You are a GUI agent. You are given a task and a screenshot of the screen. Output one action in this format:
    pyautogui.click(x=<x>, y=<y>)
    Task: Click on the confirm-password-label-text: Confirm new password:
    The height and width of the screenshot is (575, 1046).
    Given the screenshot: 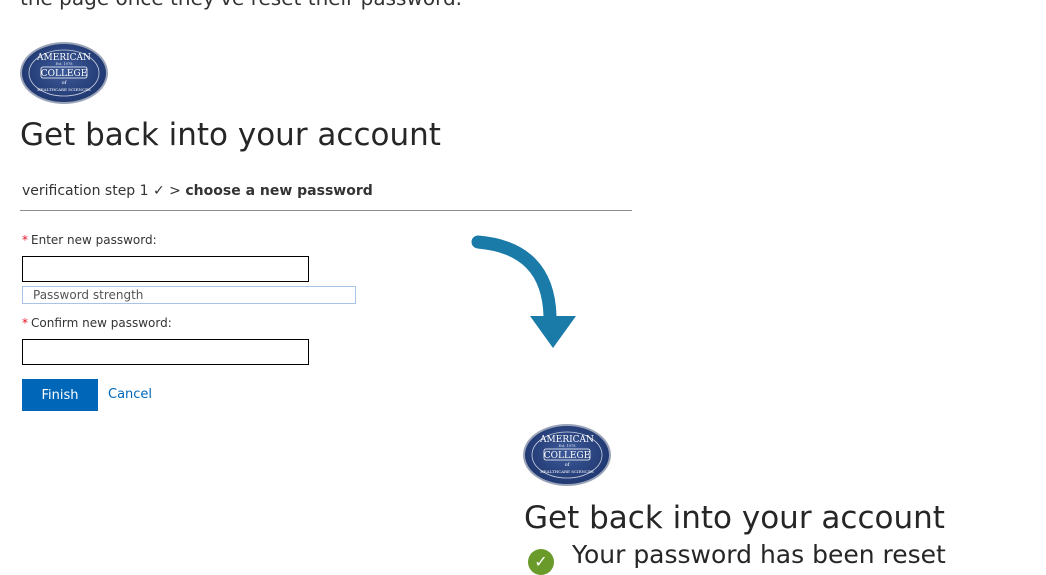 What is the action you would take?
    pyautogui.click(x=101, y=323)
    